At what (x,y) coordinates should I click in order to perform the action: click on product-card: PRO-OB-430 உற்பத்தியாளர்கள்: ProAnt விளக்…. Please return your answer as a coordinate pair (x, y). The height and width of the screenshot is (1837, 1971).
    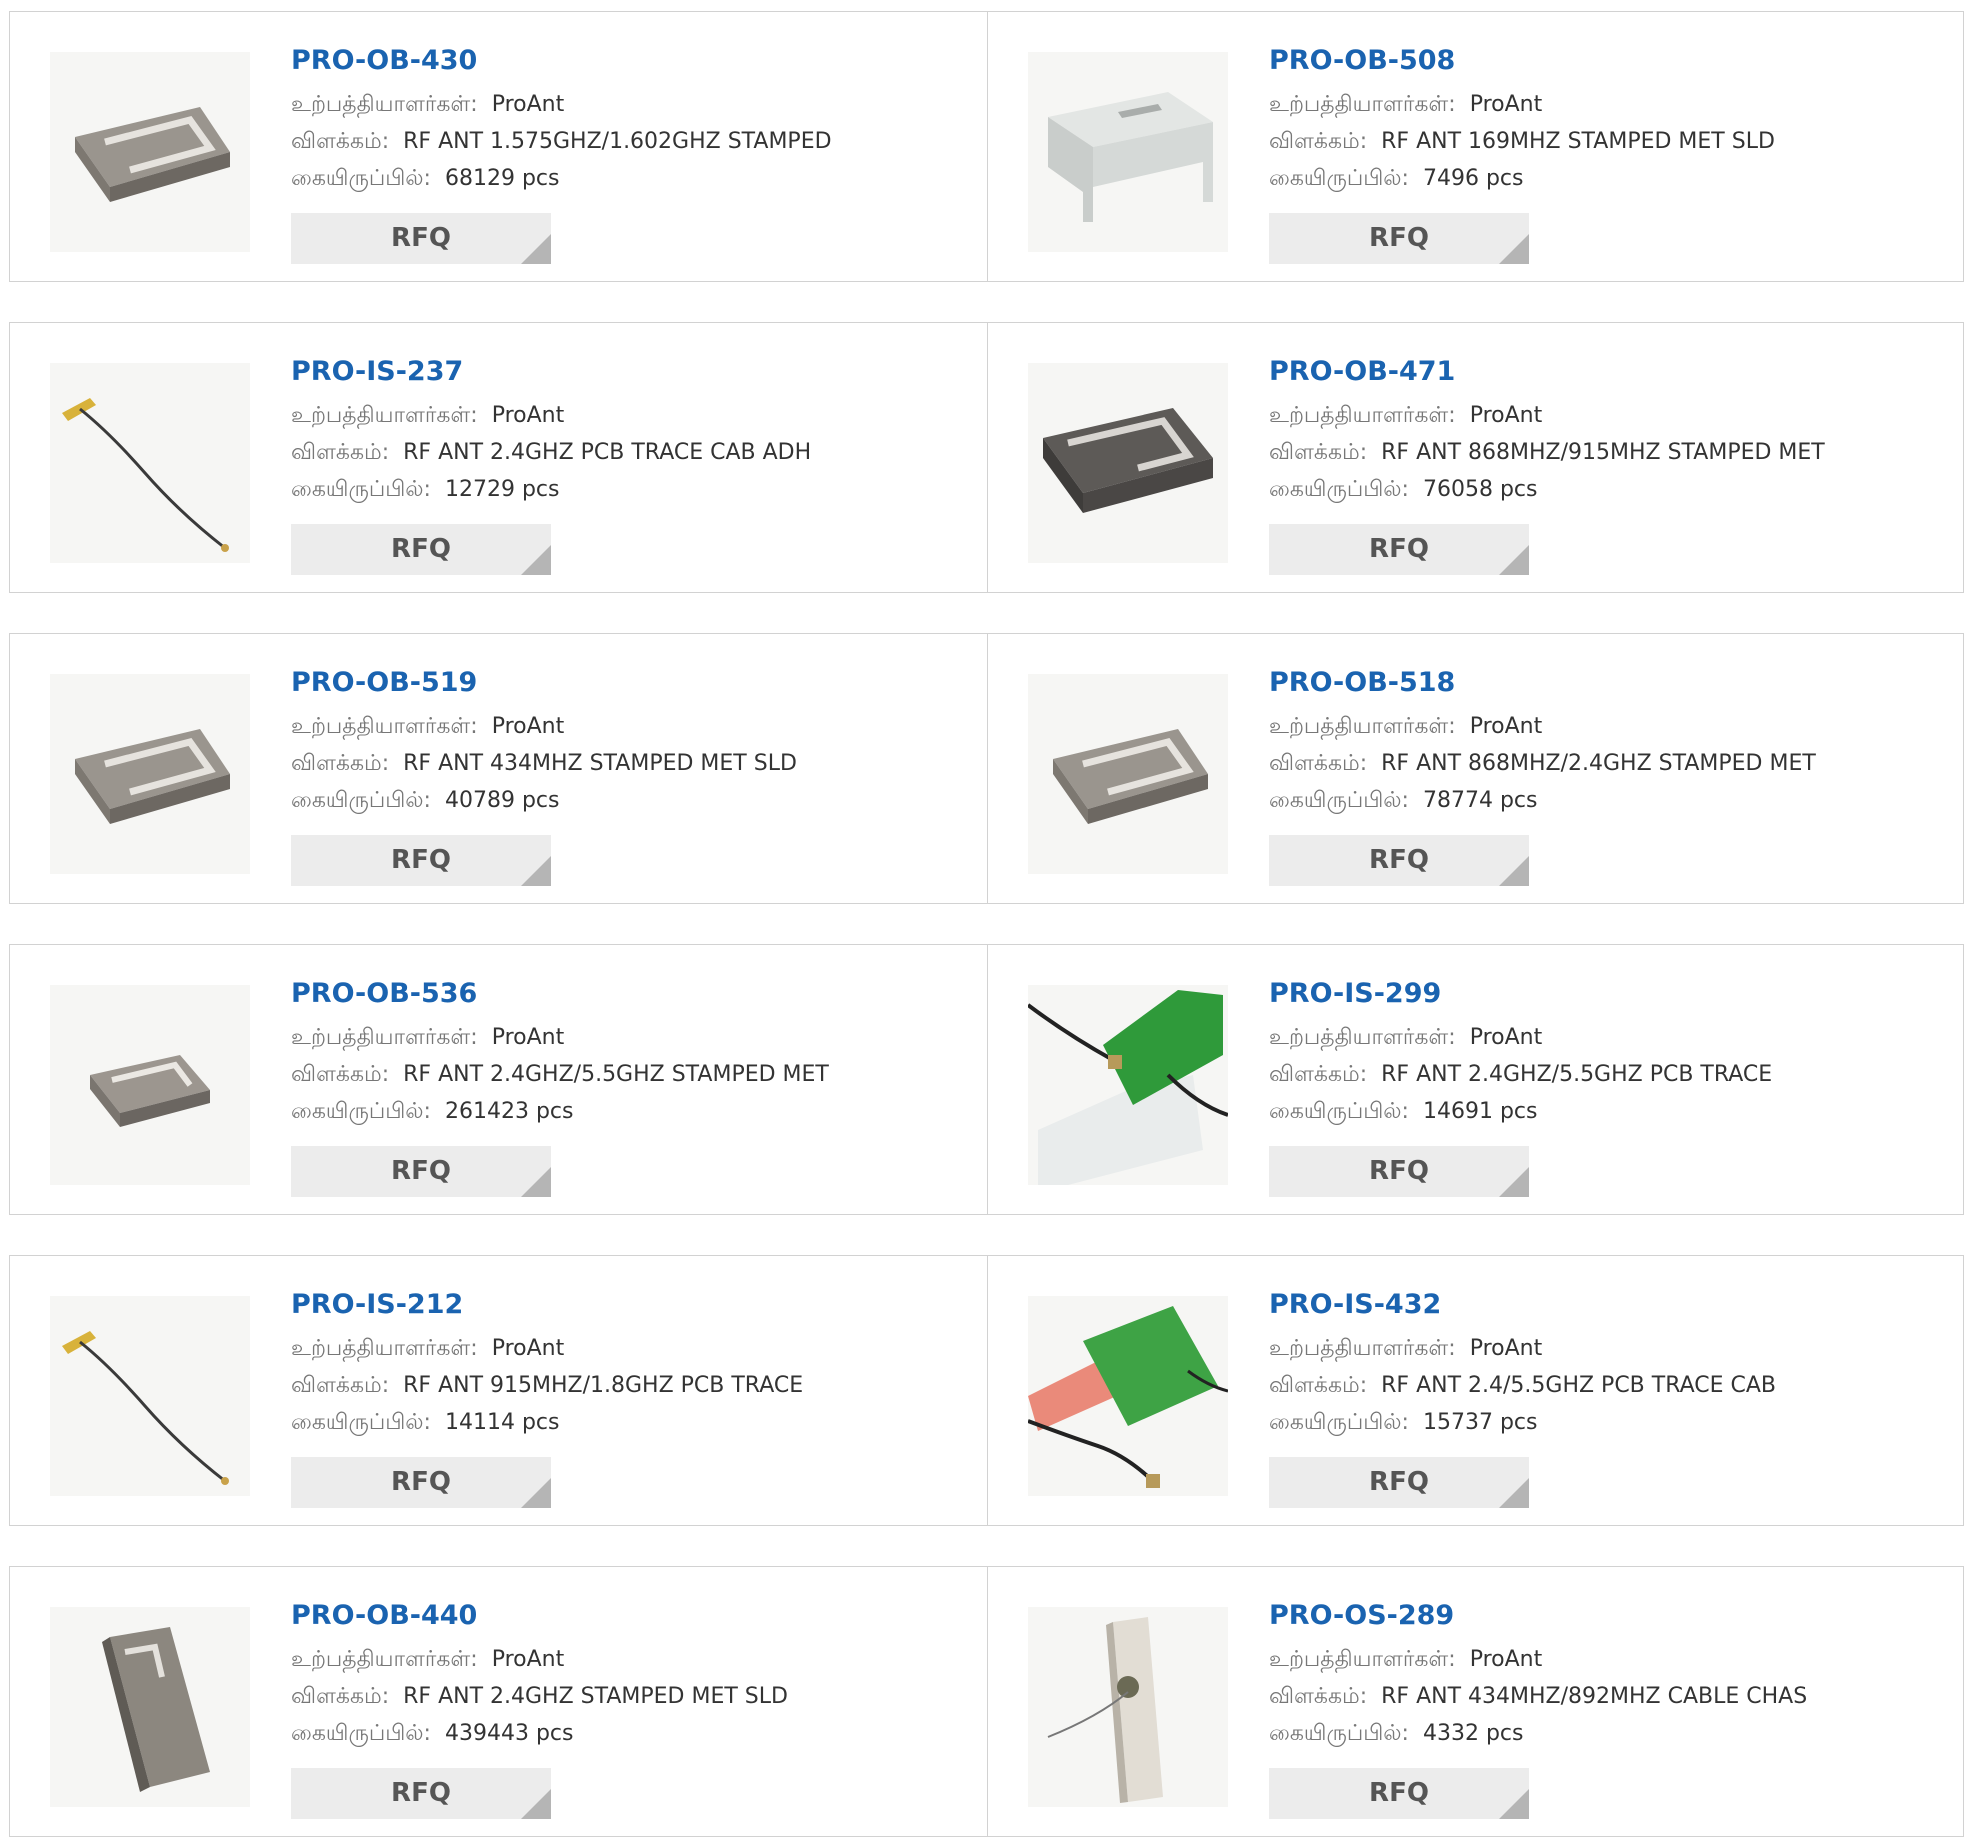
    Looking at the image, I should click on (499, 146).